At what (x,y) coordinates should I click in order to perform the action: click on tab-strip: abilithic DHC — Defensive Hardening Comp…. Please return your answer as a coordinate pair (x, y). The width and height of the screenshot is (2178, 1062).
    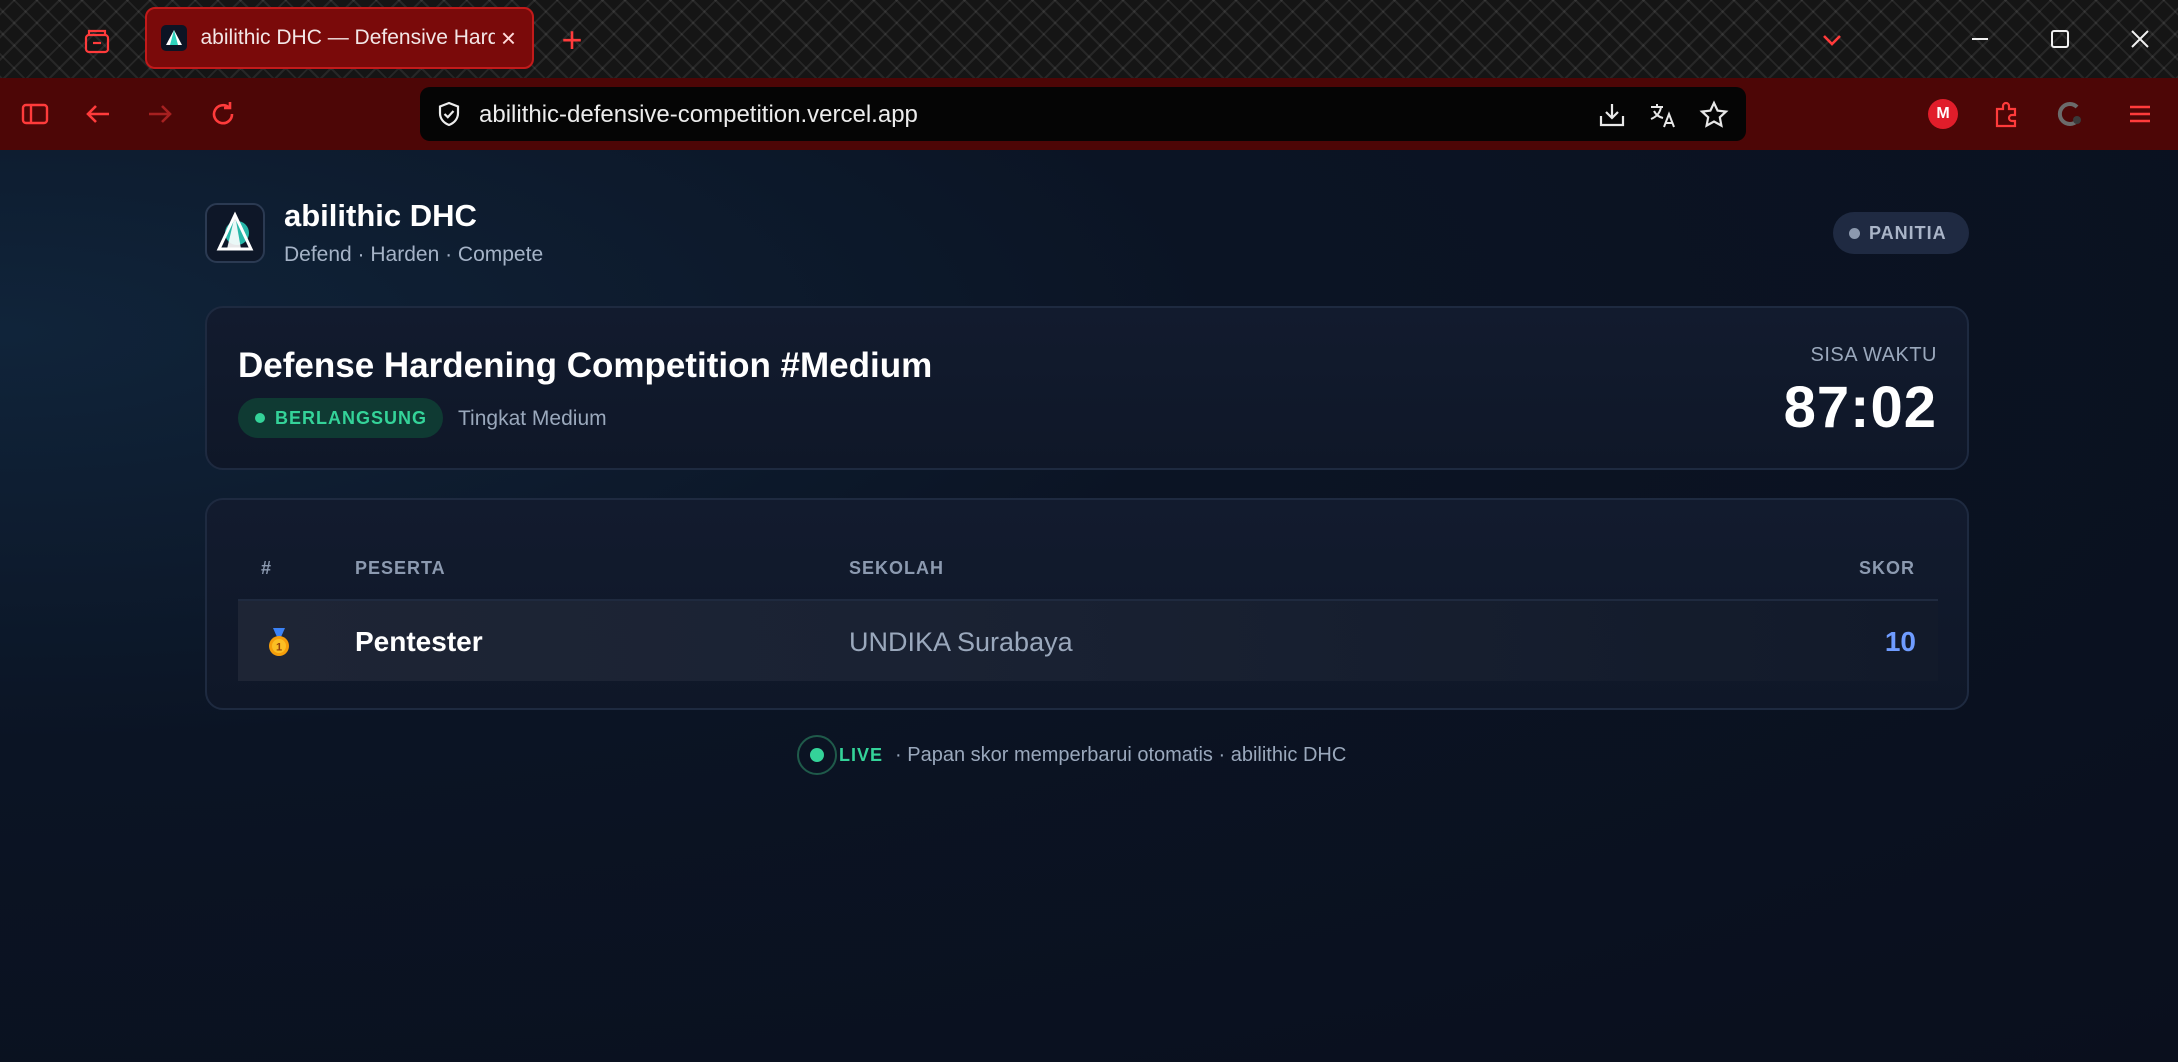
    Looking at the image, I should click on (1089, 39).